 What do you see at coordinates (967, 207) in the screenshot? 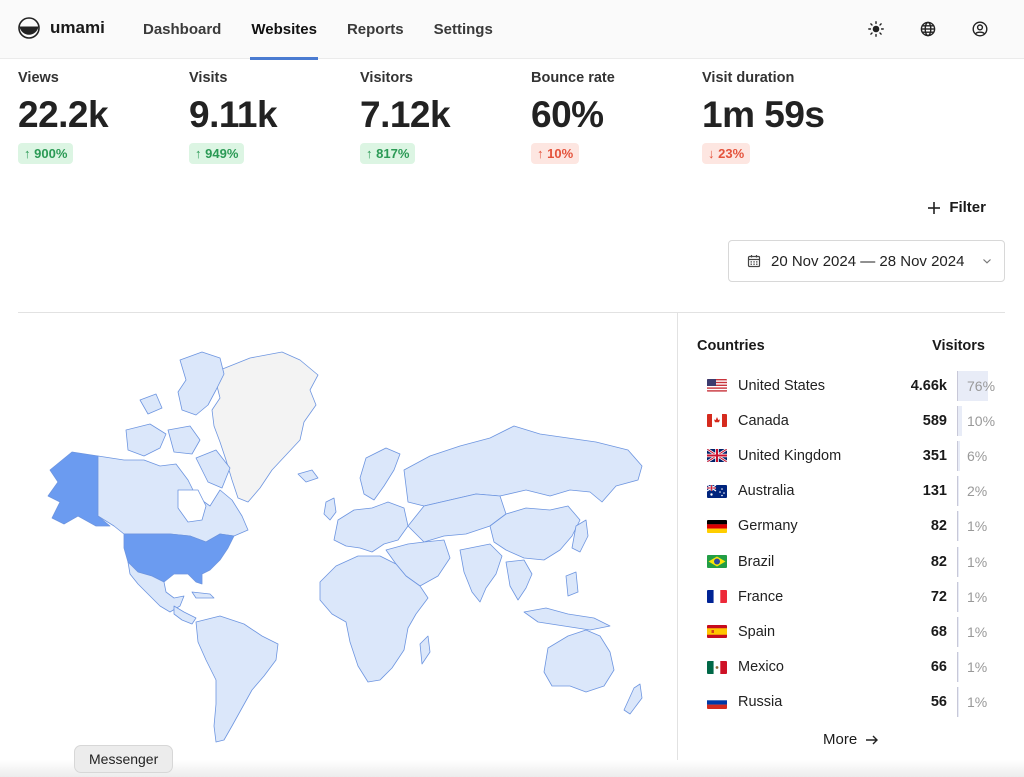
I see `filter-label: Filter` at bounding box center [967, 207].